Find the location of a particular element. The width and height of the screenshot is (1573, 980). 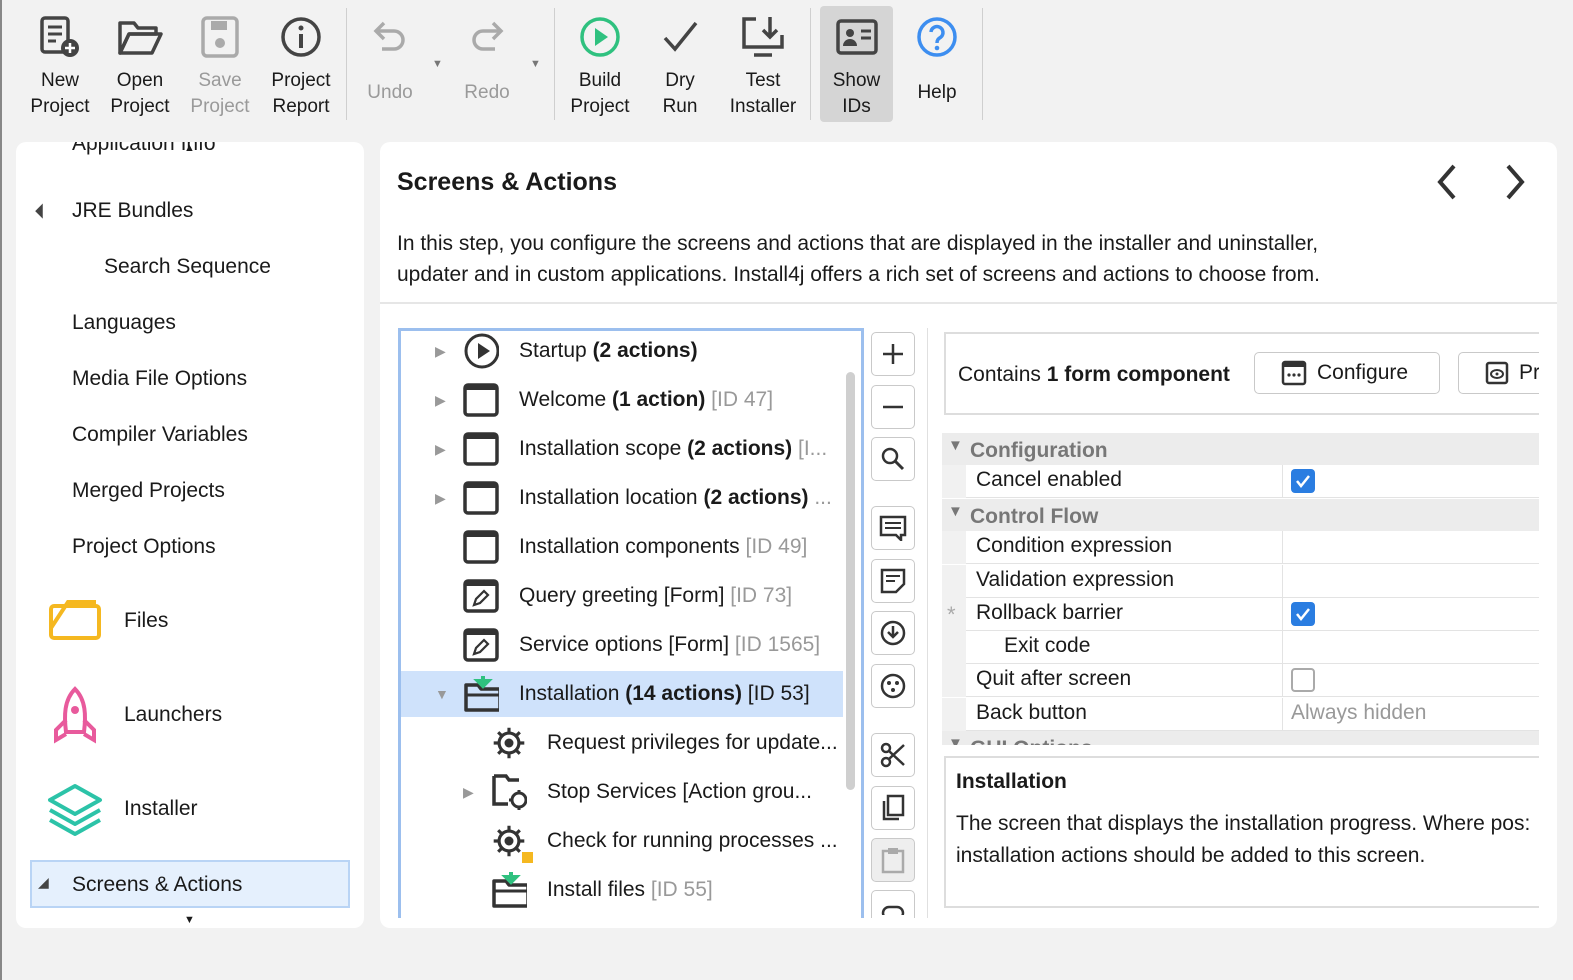

forward-arrow-icon is located at coordinates (1515, 184).